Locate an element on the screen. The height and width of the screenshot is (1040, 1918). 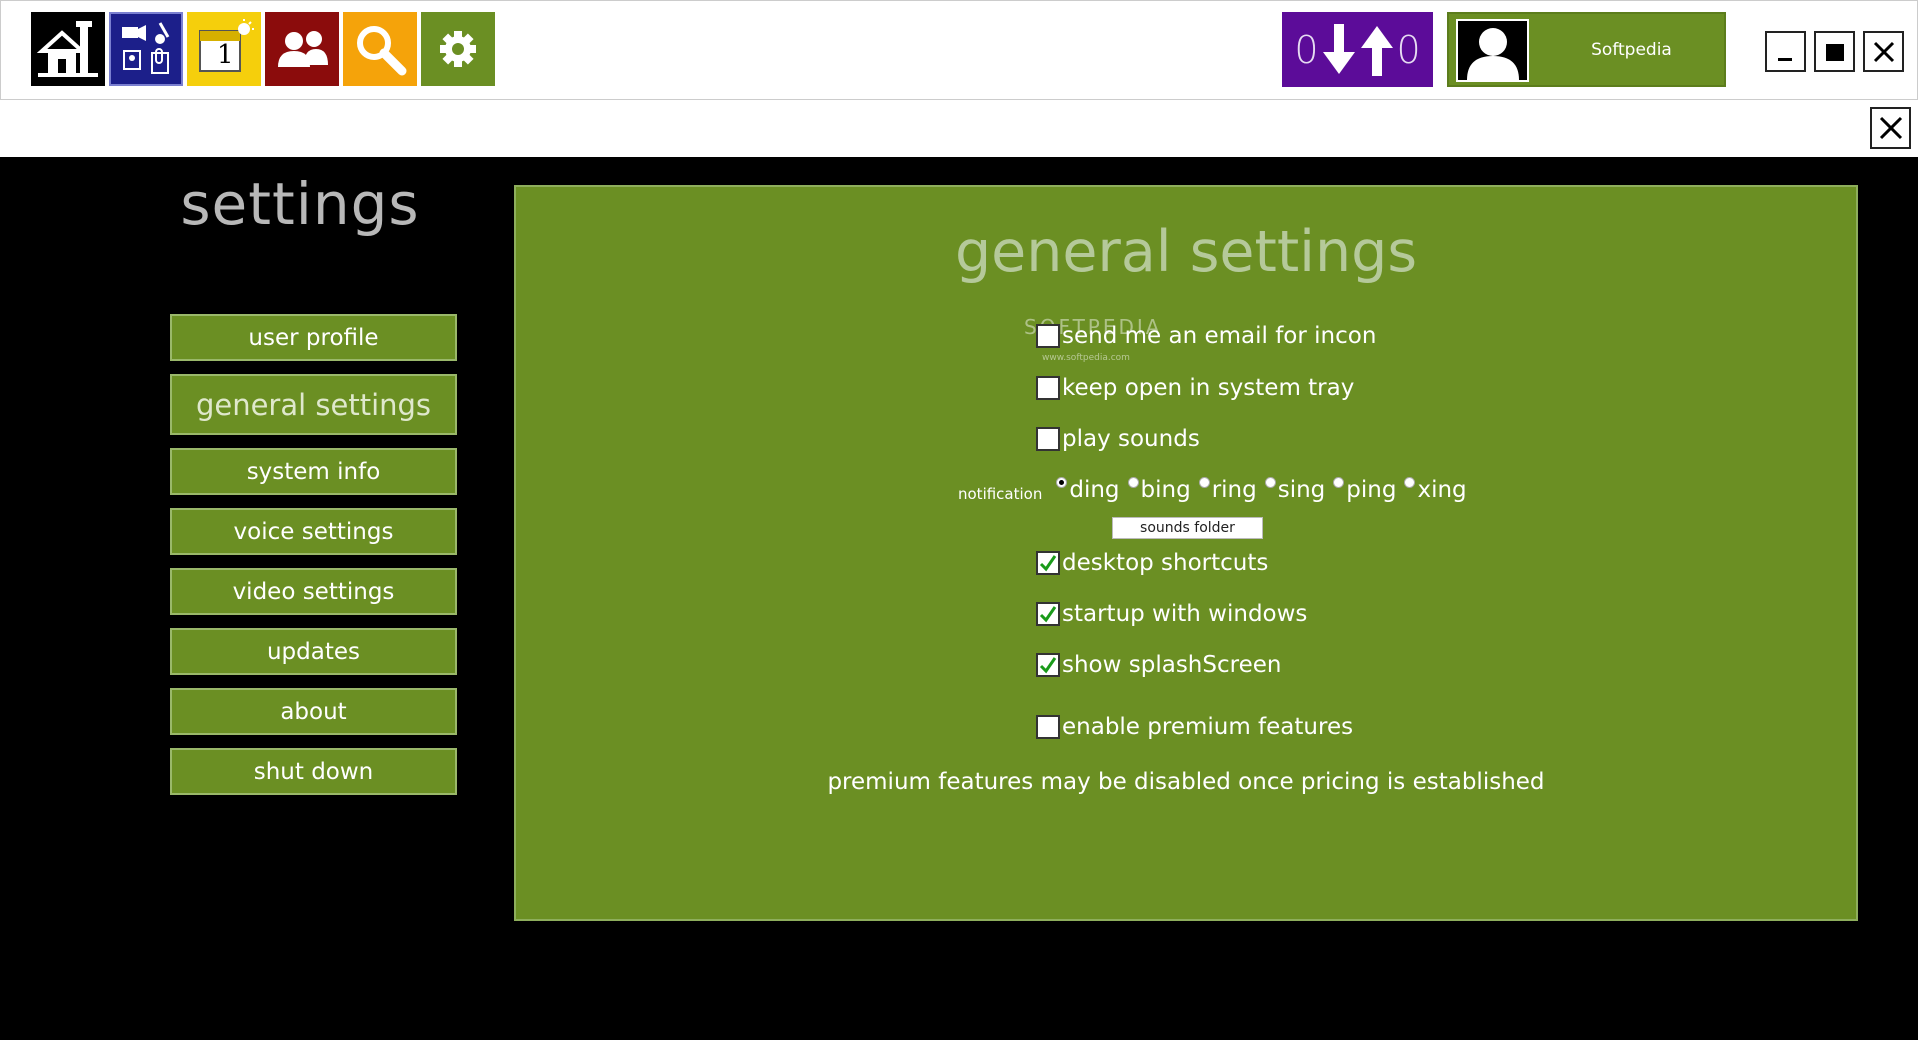
radio-sing is located at coordinates (1270, 482).